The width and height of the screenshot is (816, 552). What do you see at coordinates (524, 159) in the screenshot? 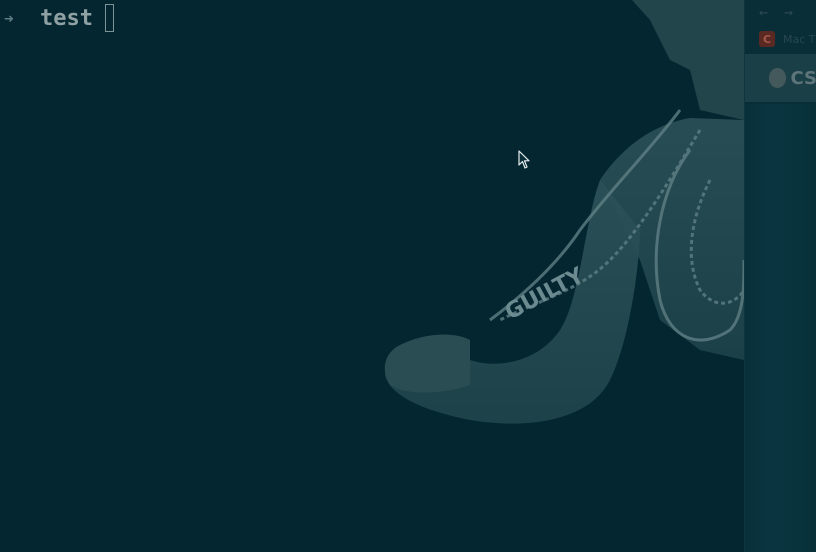
I see `mouse-pointer-icon` at bounding box center [524, 159].